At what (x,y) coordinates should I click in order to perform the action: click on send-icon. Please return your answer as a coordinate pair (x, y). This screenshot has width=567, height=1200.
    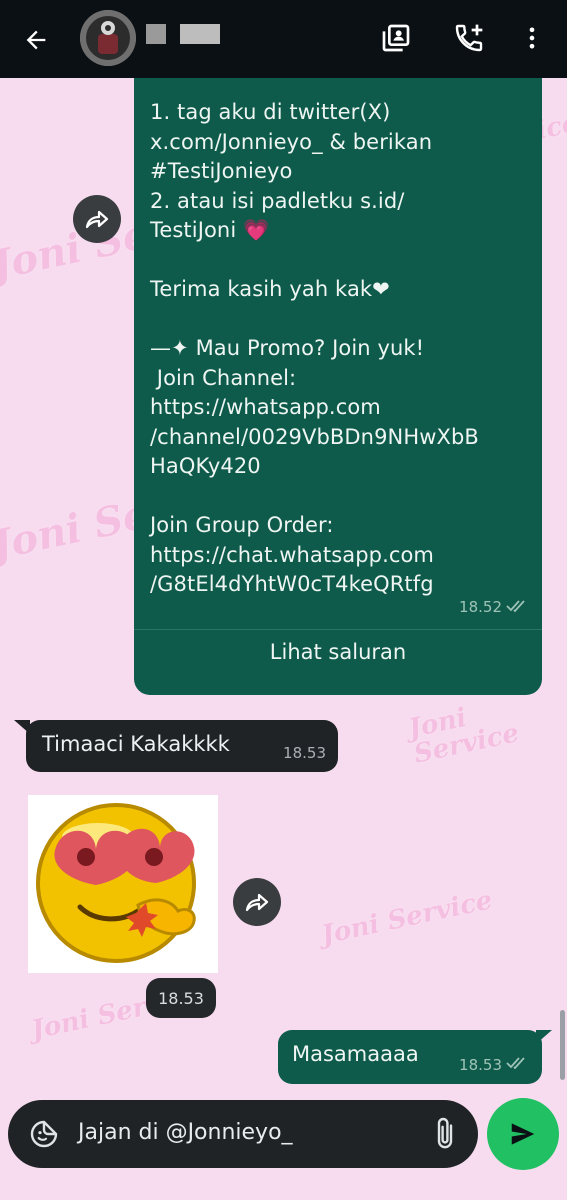
    Looking at the image, I should click on (523, 1134).